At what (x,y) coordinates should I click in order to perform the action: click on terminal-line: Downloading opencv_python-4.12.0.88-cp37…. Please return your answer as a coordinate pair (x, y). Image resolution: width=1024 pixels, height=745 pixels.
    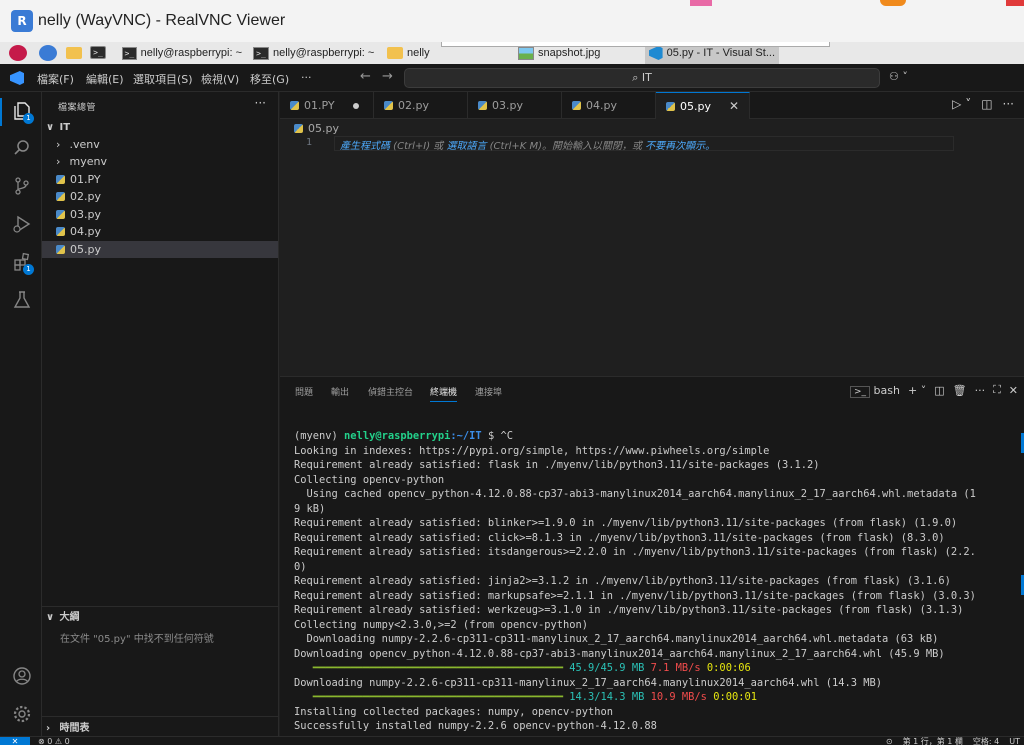
    Looking at the image, I should click on (619, 653).